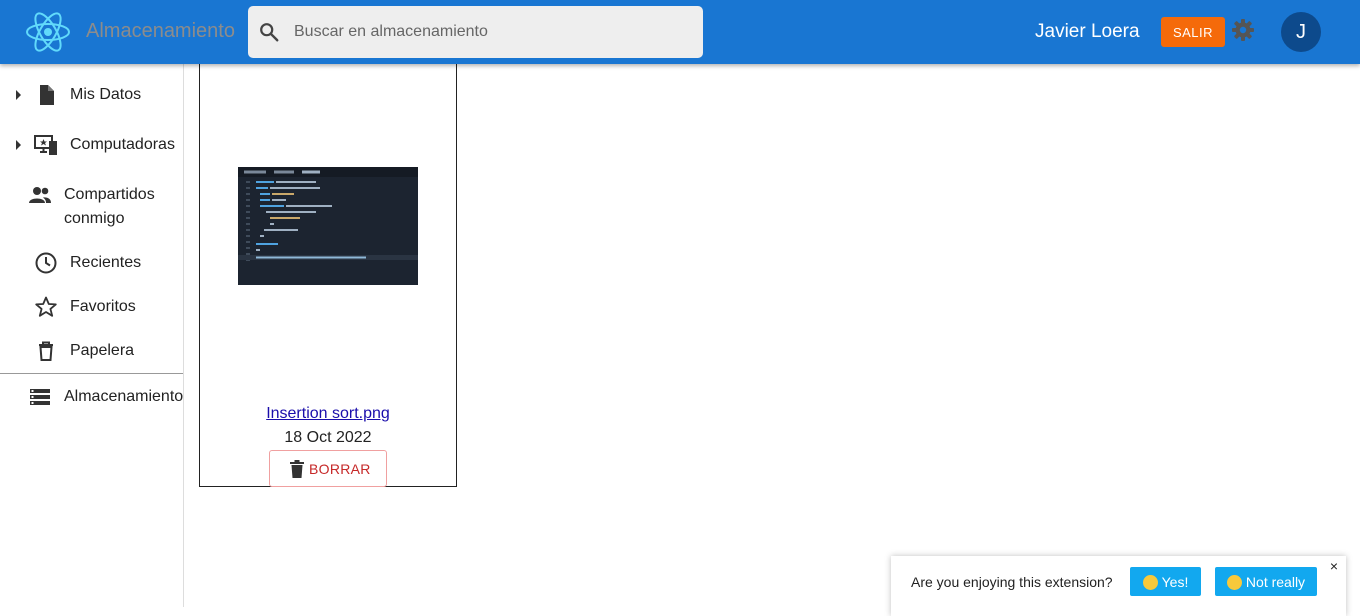  What do you see at coordinates (328, 414) in the screenshot?
I see `file-name-link: Insertion sort.png` at bounding box center [328, 414].